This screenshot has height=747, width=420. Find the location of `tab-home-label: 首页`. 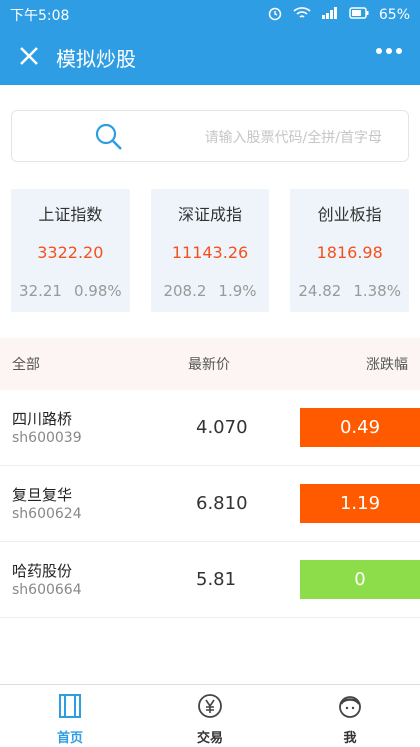

tab-home-label: 首页 is located at coordinates (69, 738).